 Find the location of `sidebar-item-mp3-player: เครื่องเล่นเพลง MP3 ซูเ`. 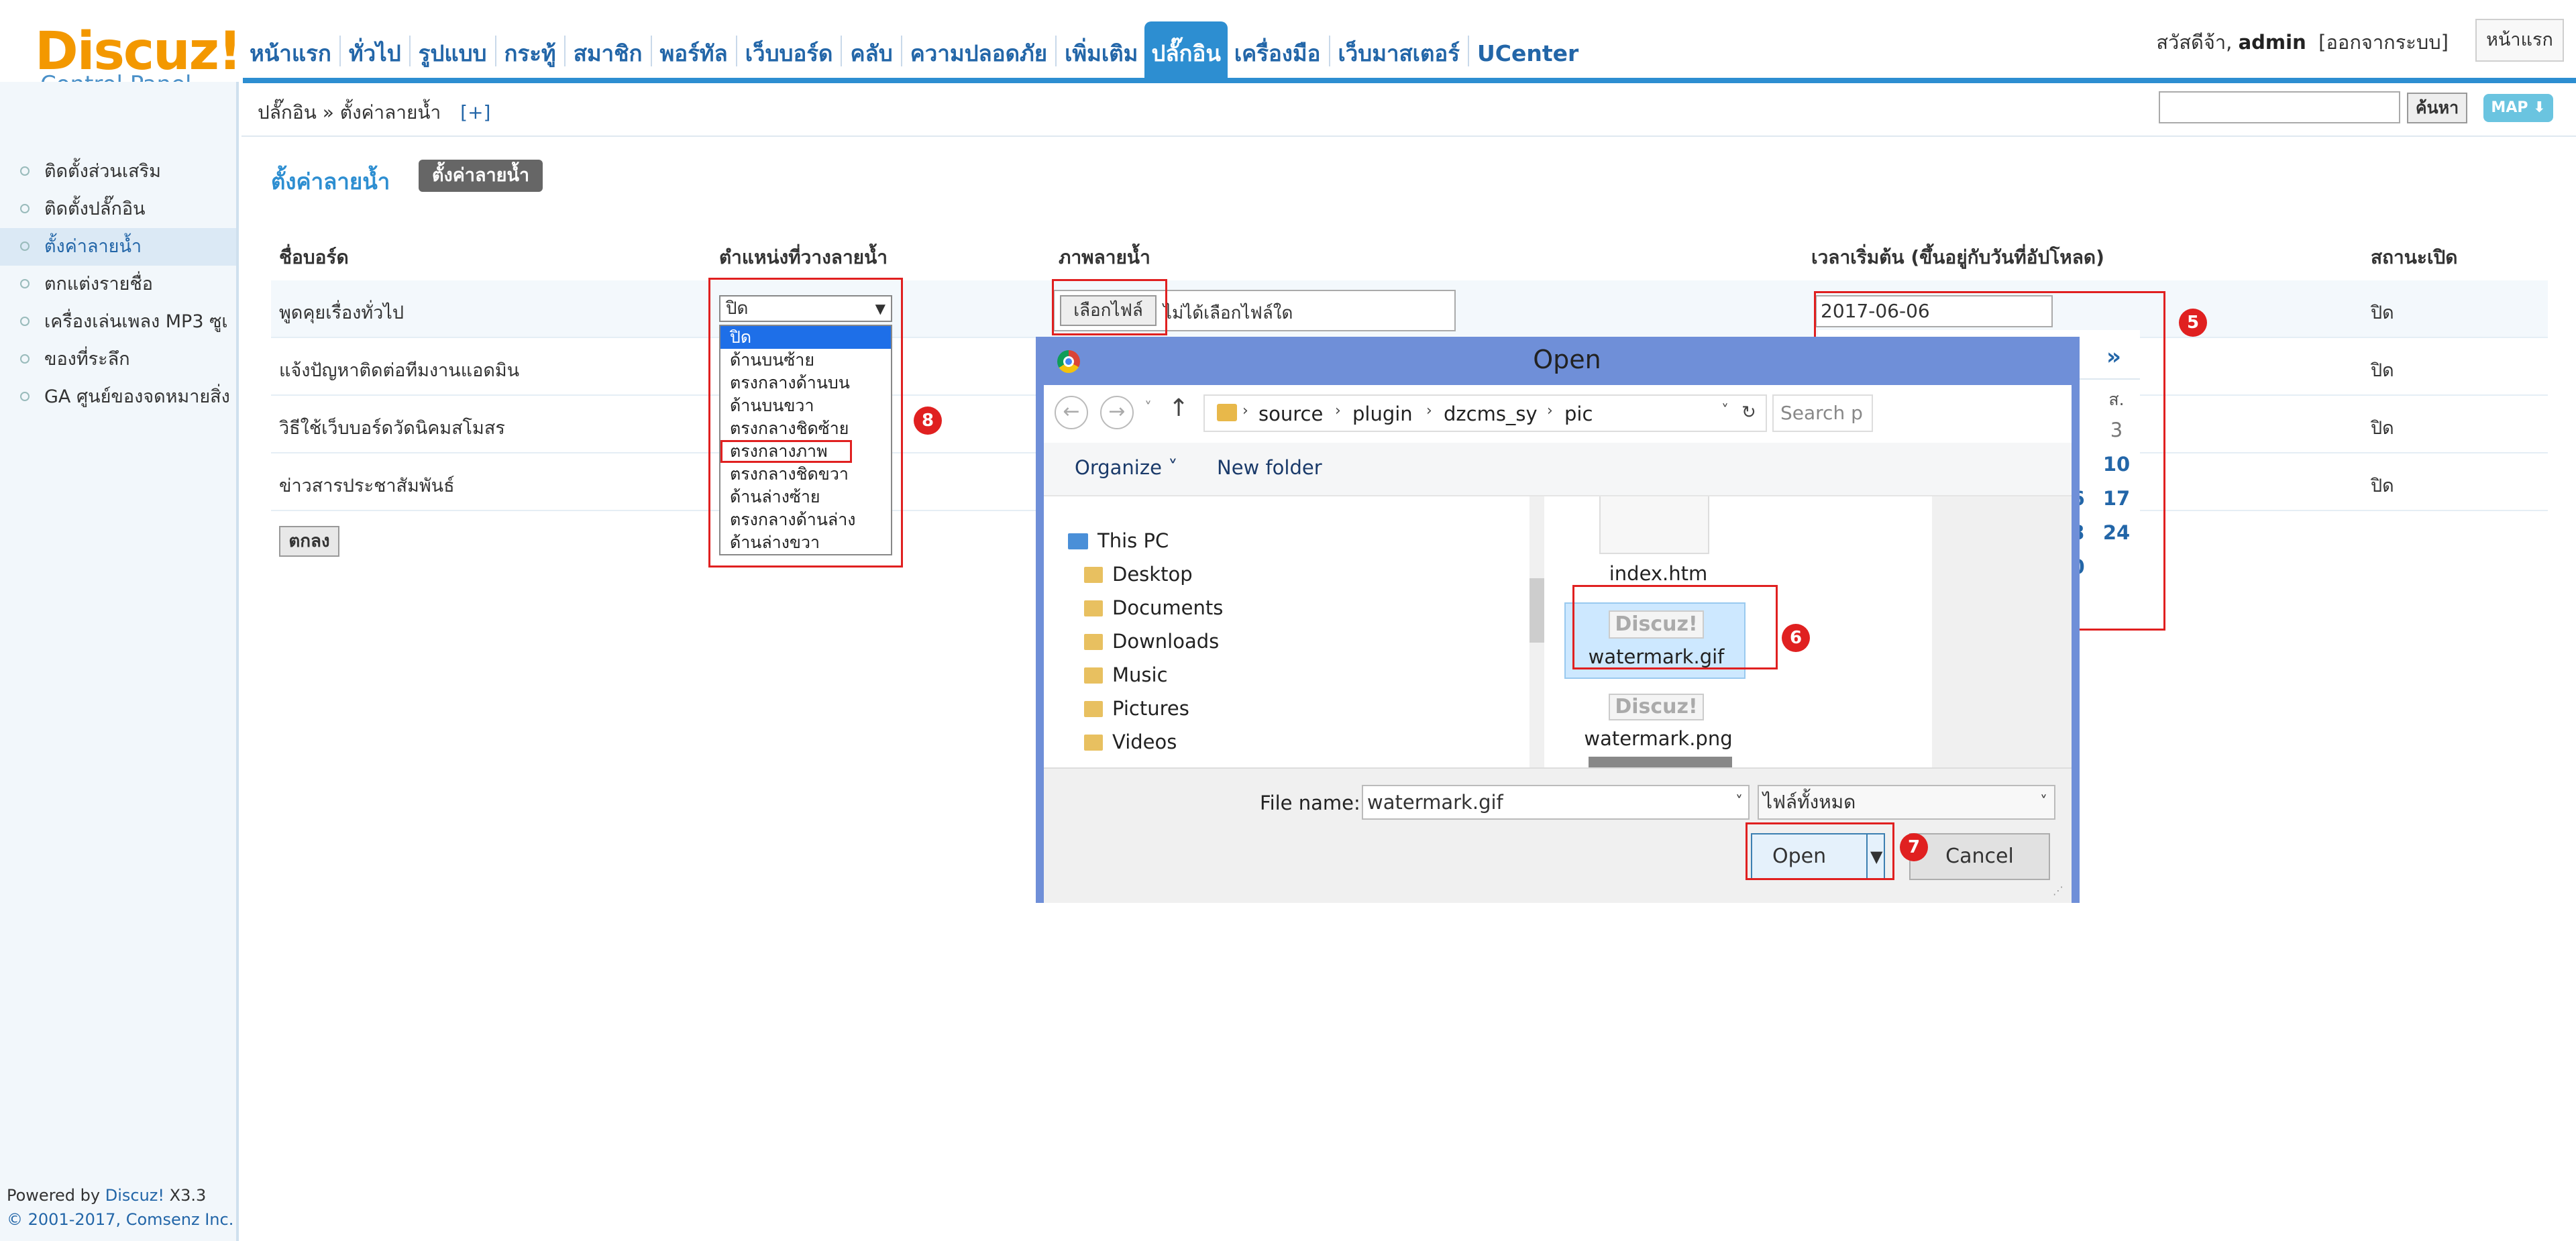

sidebar-item-mp3-player: เครื่องเล่นเพลง MP3 ซูเ is located at coordinates (118, 322).